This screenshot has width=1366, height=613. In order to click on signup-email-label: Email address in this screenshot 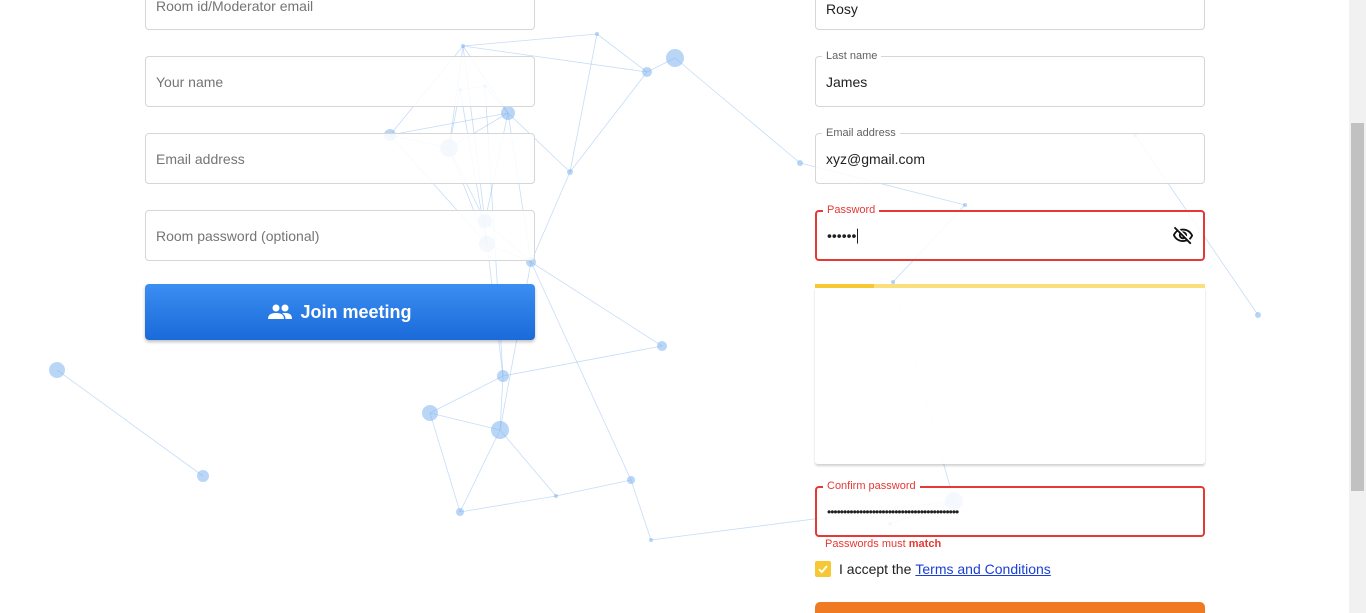, I will do `click(861, 133)`.